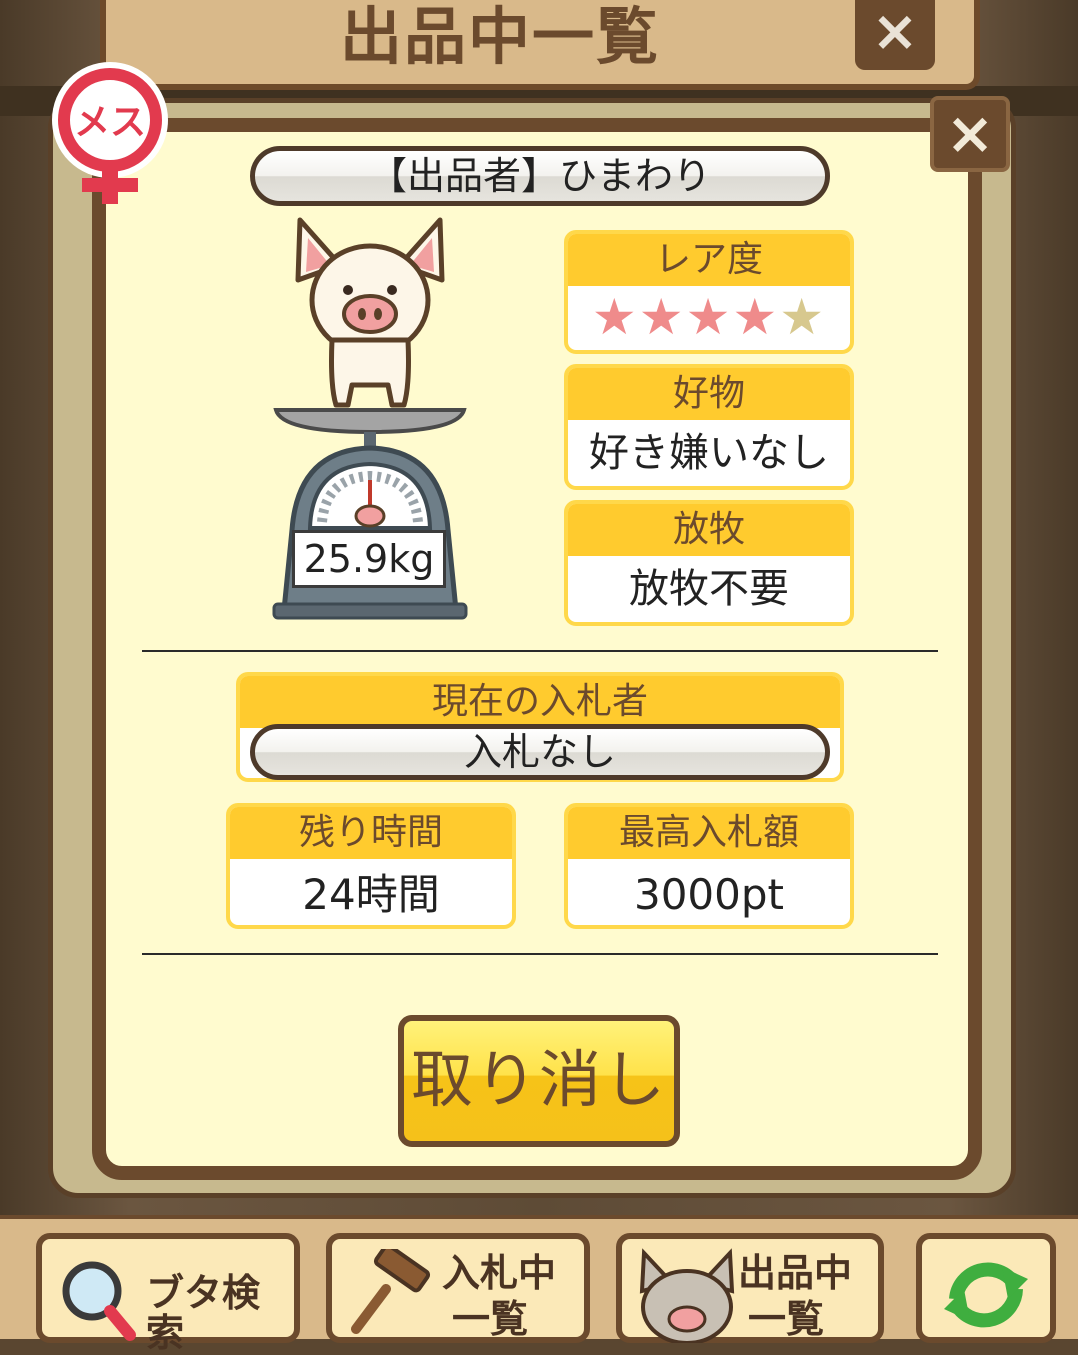 Image resolution: width=1078 pixels, height=1355 pixels. What do you see at coordinates (709, 427) in the screenshot?
I see `favorite-food-card: 好物 好き嫌いなし` at bounding box center [709, 427].